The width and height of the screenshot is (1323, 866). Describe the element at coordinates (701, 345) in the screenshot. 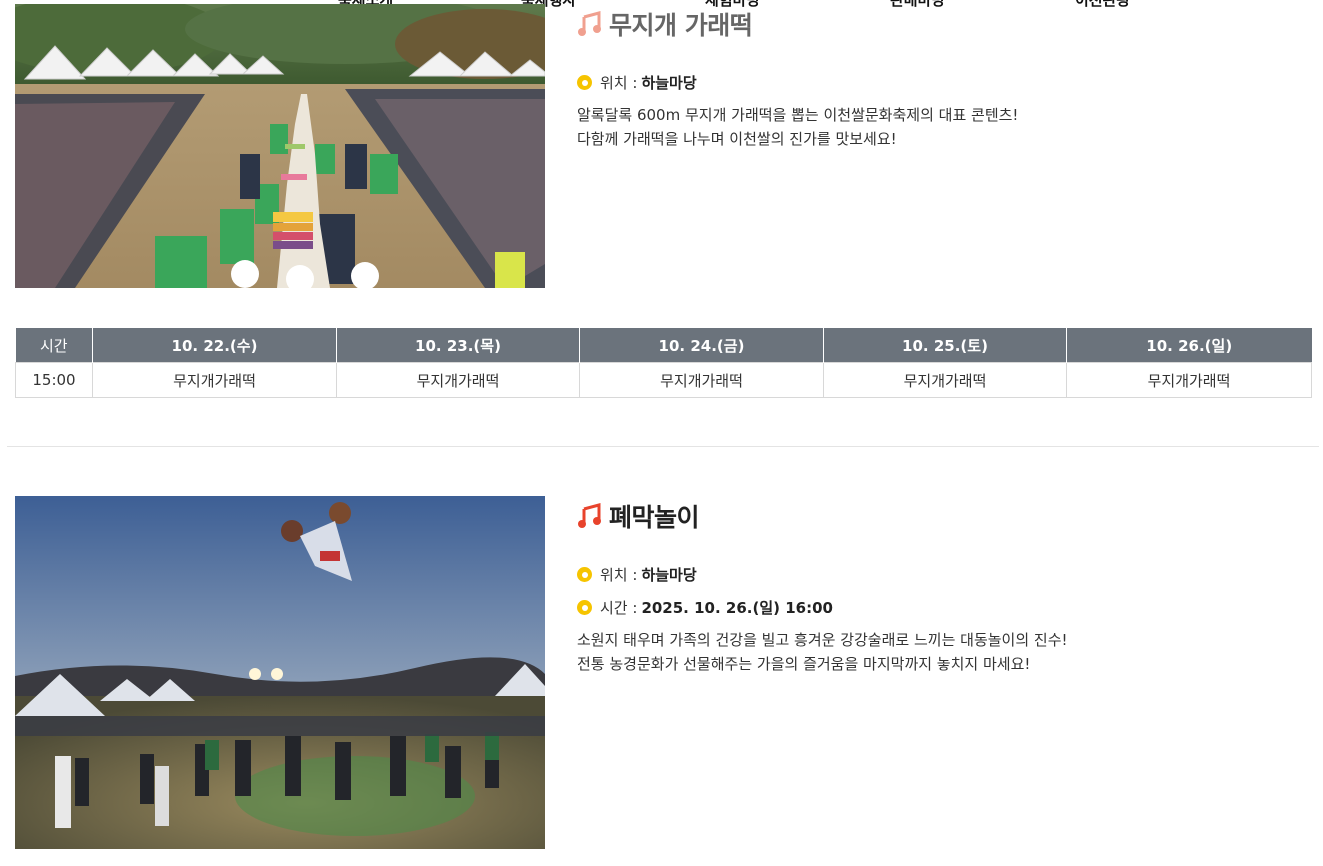

I see `column-header: 10. 24.(금)` at that location.